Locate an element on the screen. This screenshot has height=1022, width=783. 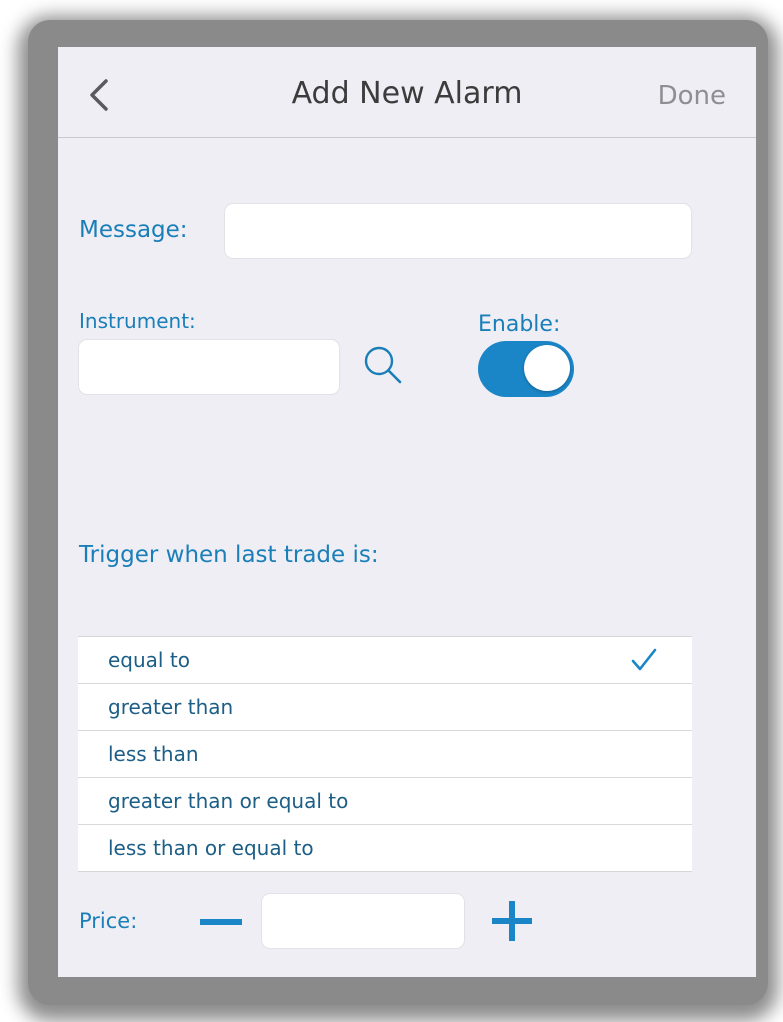
message-label: Message: is located at coordinates (133, 230).